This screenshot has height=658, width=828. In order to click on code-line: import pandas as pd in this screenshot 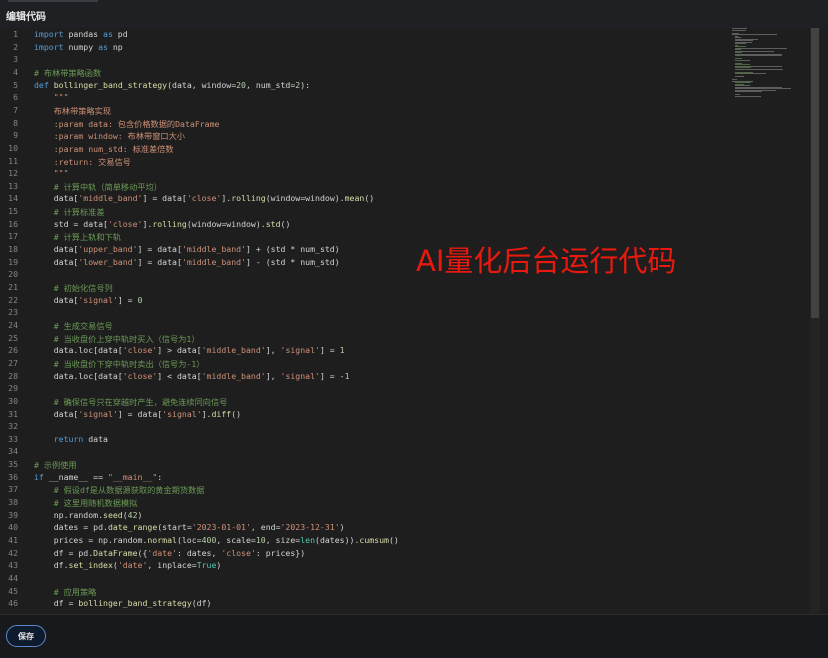, I will do `click(81, 34)`.